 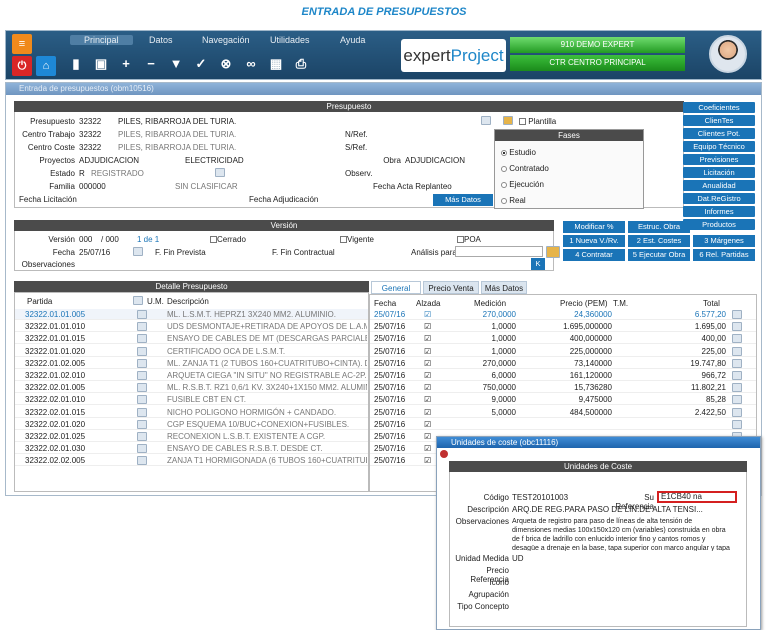 I want to click on clientes-pot-button: Clientes Pot., so click(x=719, y=133).